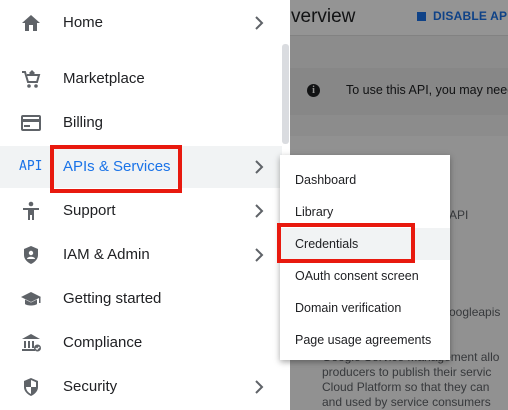 The image size is (508, 410). Describe the element at coordinates (83, 22) in the screenshot. I see `nav-item-label: Home` at that location.